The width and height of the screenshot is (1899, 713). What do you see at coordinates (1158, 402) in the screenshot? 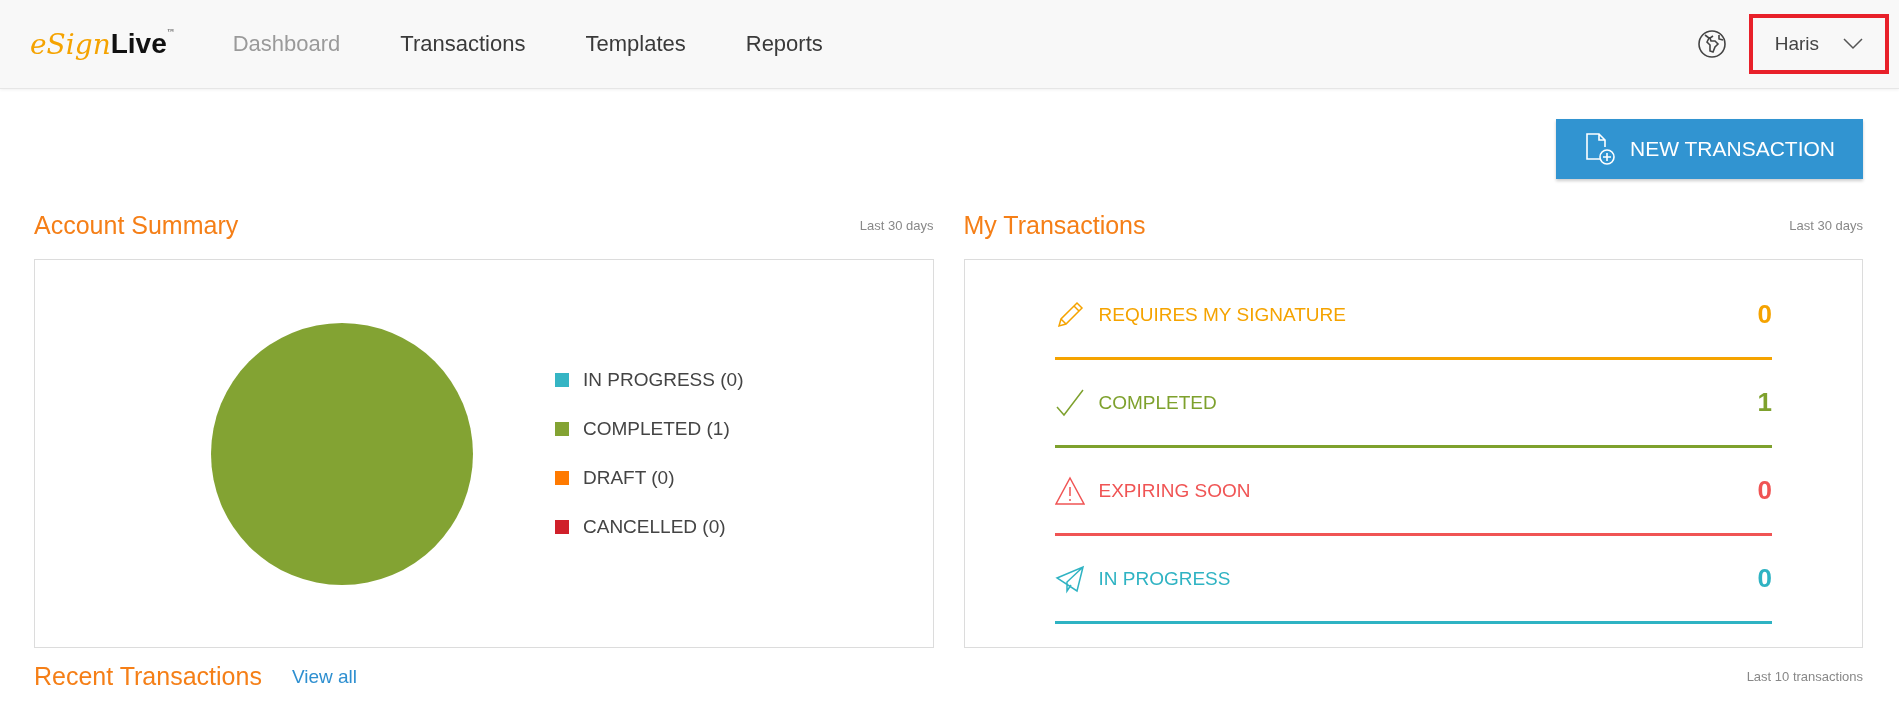
I see `status-label: COMPLETED` at bounding box center [1158, 402].